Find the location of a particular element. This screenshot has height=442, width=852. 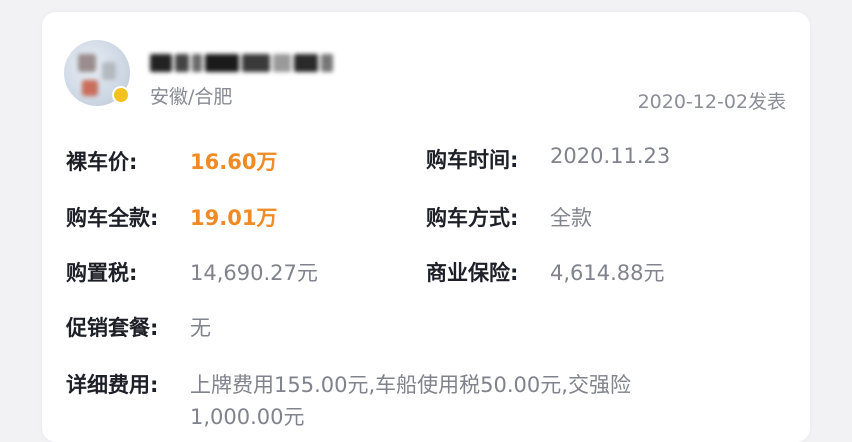

field-full-price: 购车全款: is located at coordinates (112, 217).